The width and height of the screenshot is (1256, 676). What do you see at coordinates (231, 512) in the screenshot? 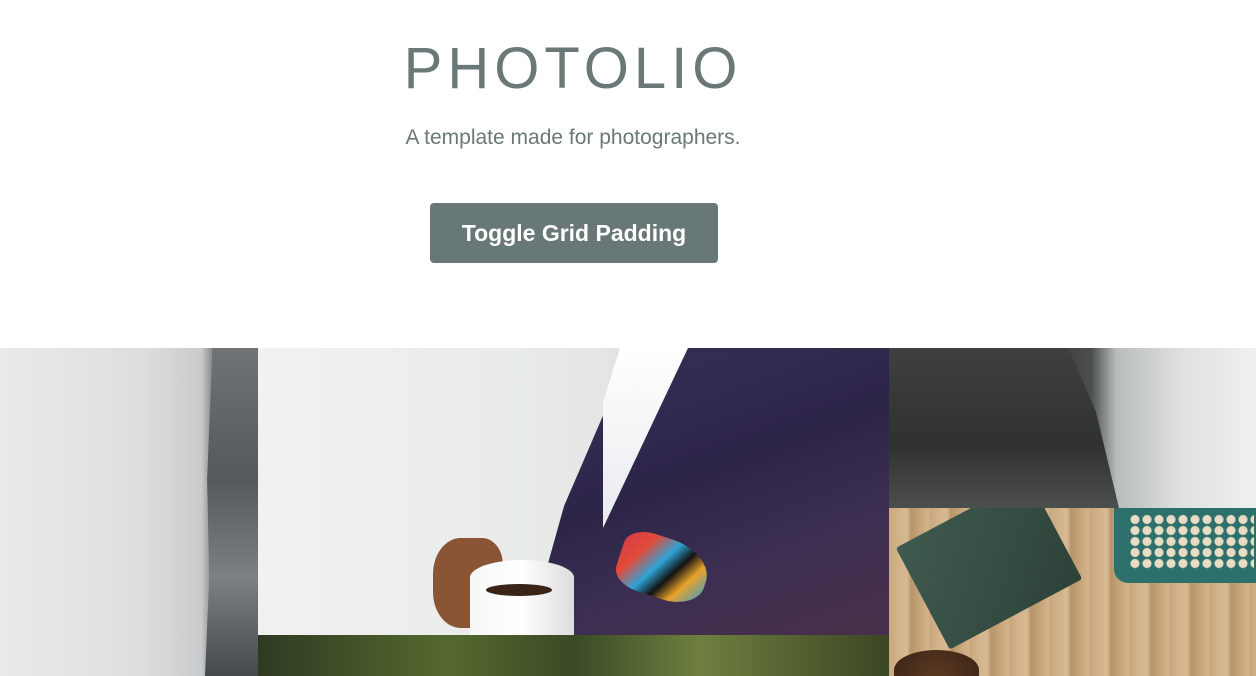
I see `cliff-rock-shape` at bounding box center [231, 512].